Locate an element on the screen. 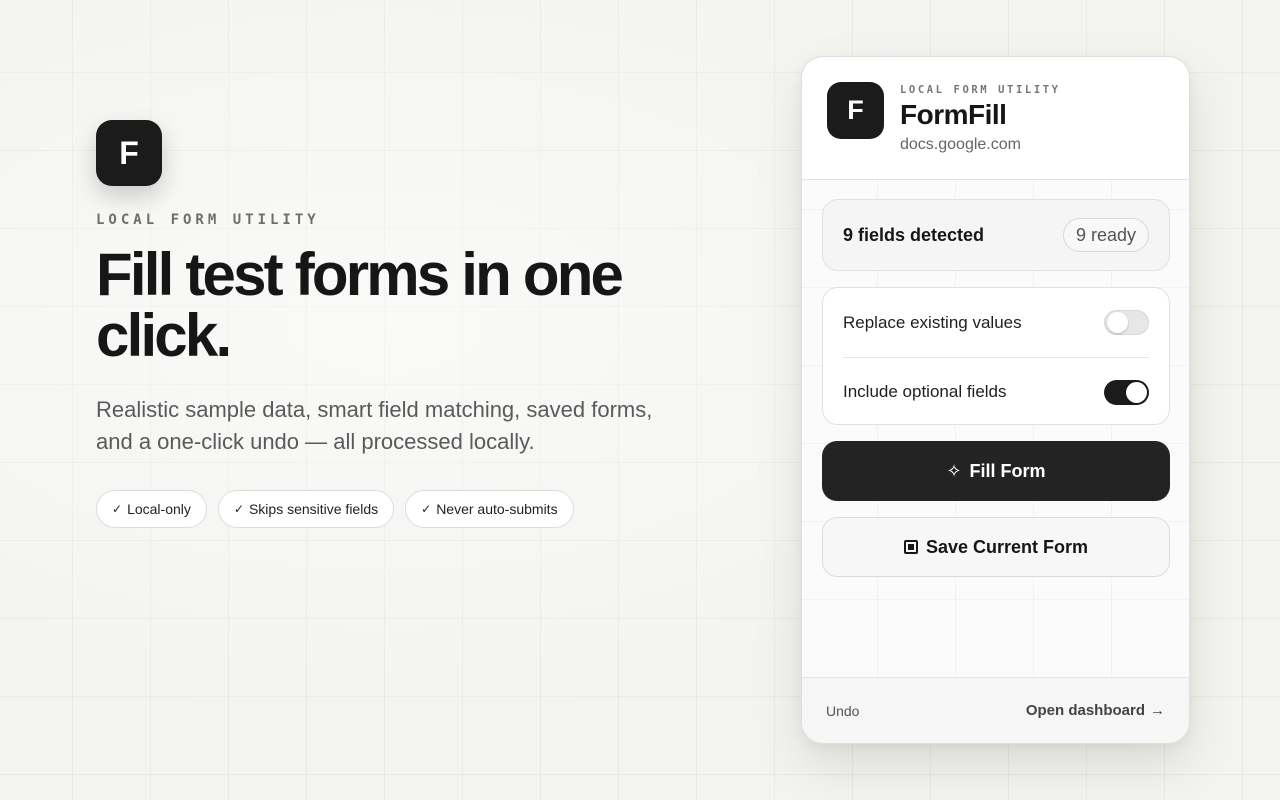  feature-pill-skips-sensitive: ✓ Skips sensitive fields is located at coordinates (306, 509).